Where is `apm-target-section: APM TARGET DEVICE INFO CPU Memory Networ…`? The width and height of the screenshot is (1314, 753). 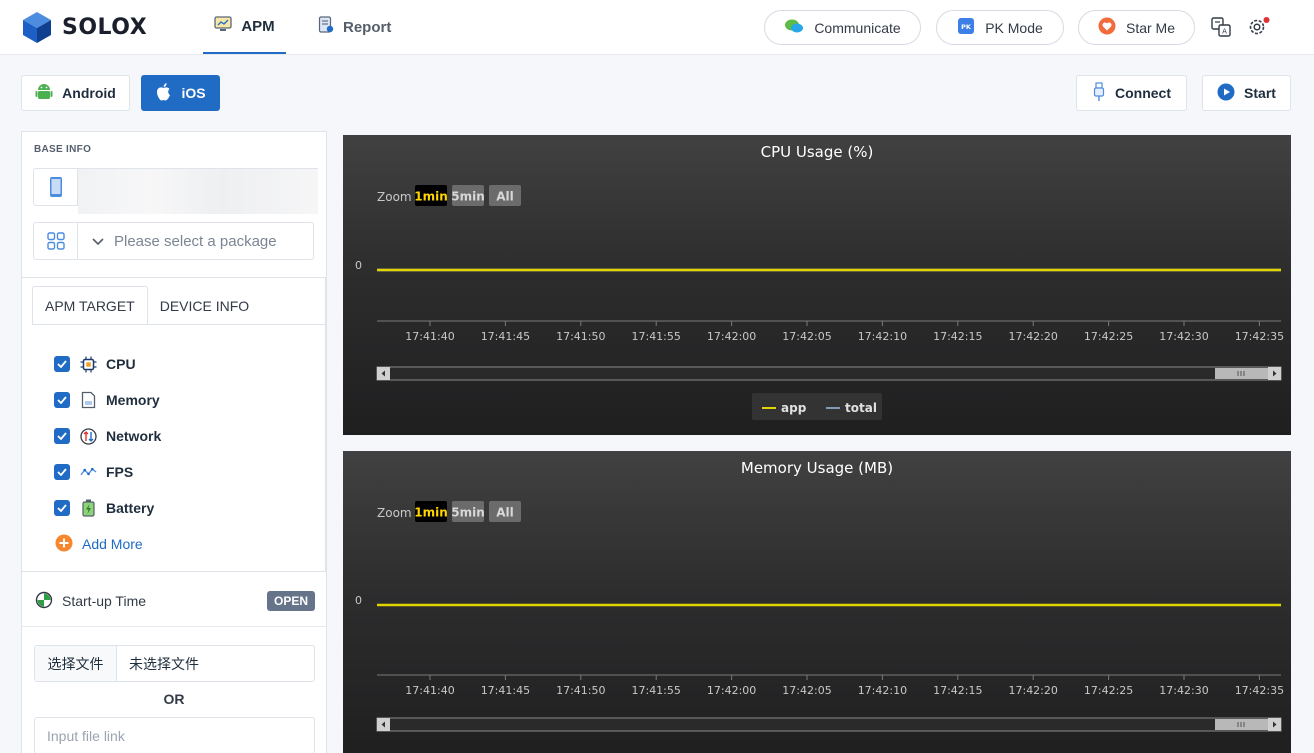
apm-target-section: APM TARGET DEVICE INFO CPU Memory Networ… is located at coordinates (174, 424).